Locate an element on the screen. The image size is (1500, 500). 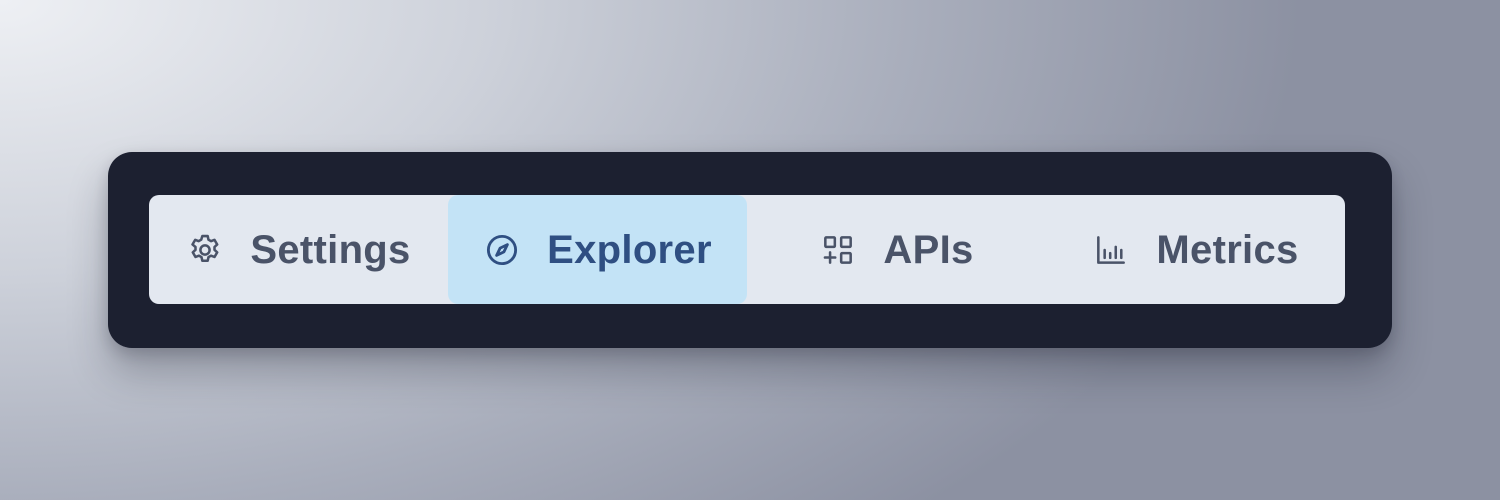
tab-apis: APIs is located at coordinates (896, 249).